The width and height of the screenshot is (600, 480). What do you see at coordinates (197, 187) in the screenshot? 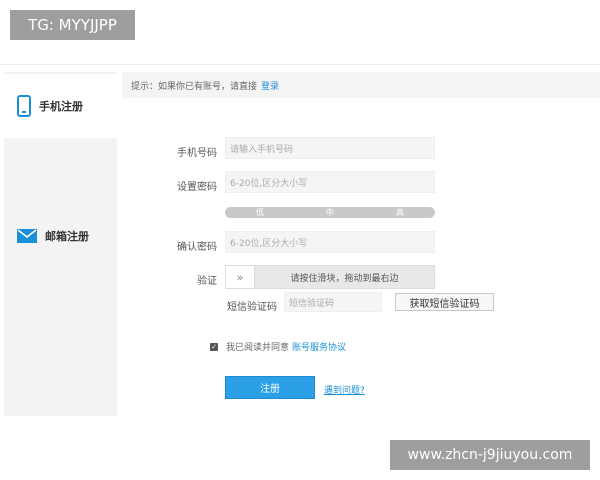
I see `password-label: 设置密码` at bounding box center [197, 187].